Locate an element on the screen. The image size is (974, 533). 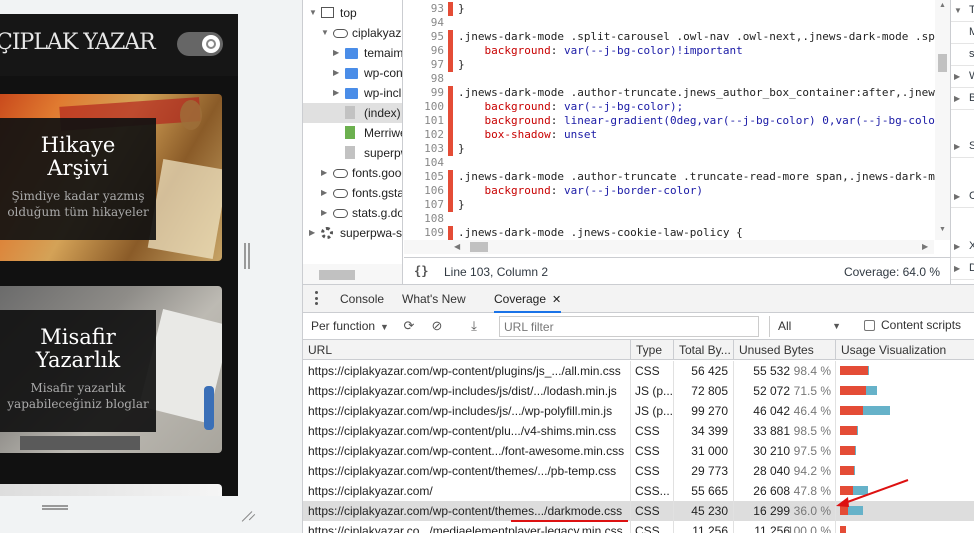
reload-icon: ⟳ is located at coordinates (409, 326).